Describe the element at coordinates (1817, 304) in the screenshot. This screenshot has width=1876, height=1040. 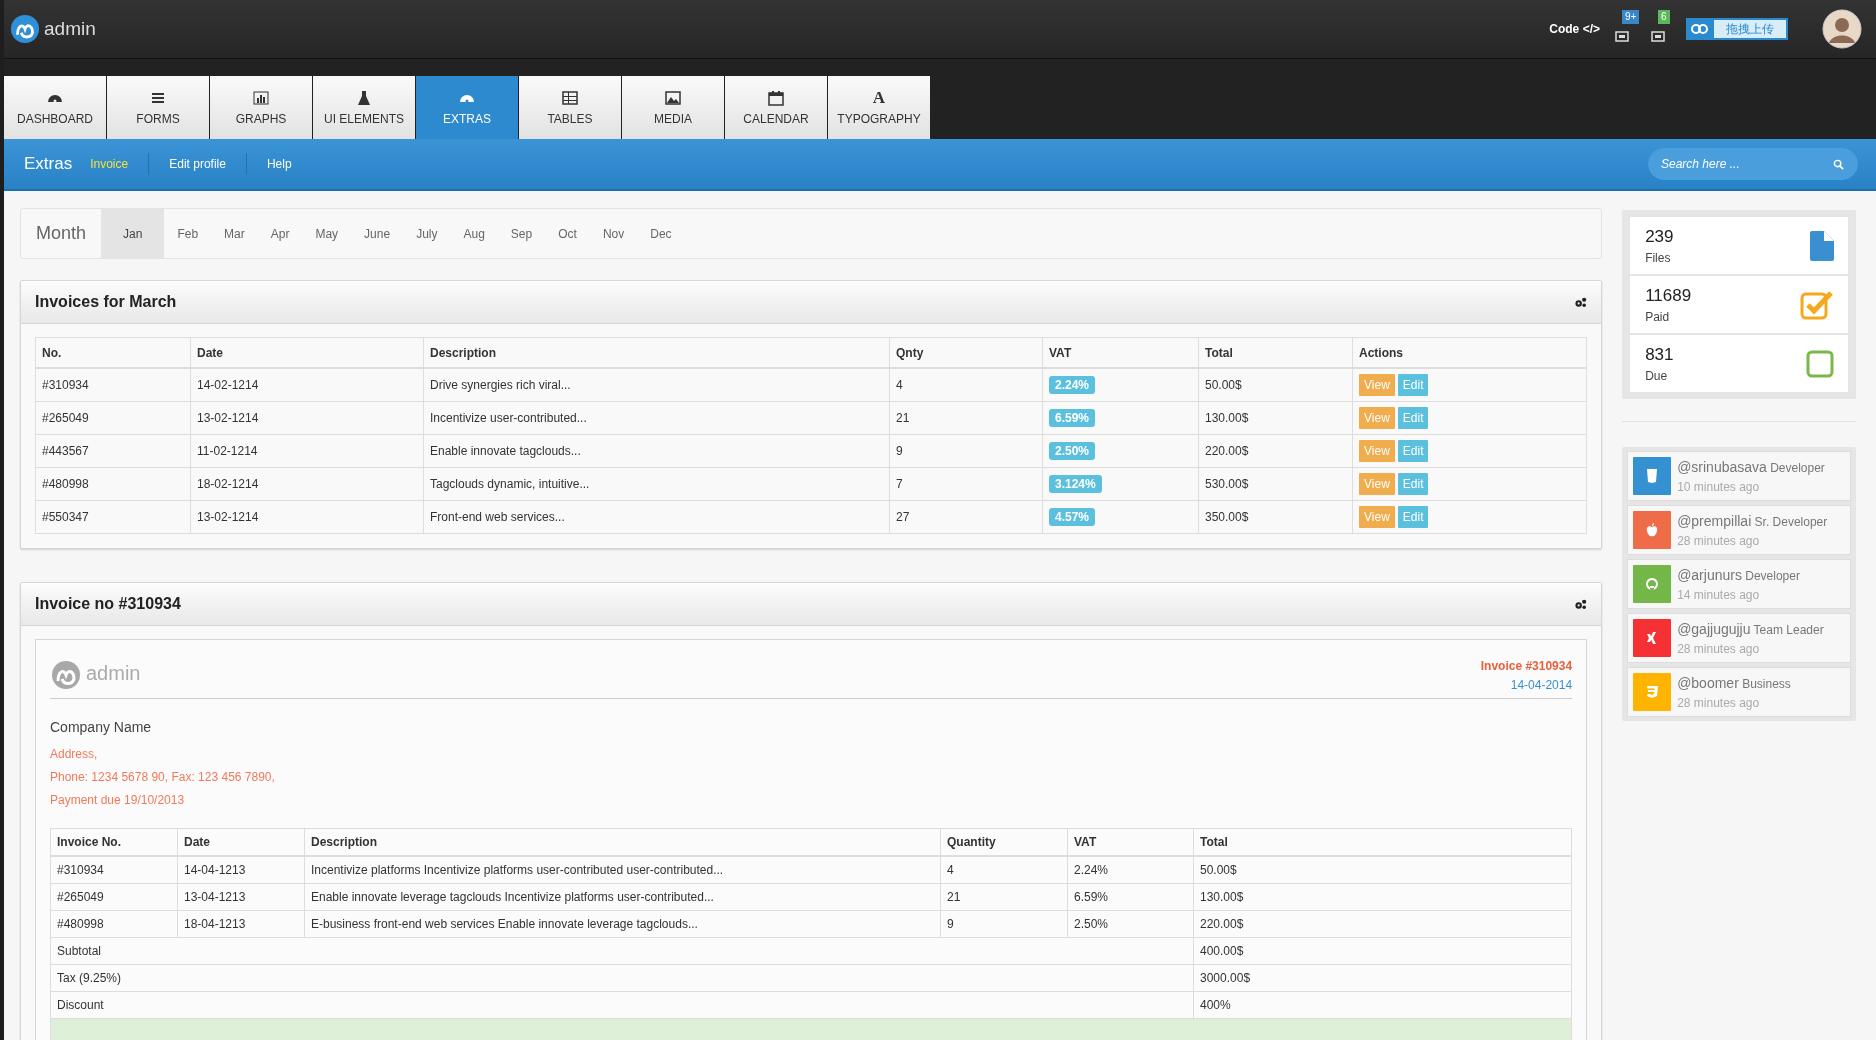
I see `checked-checkbox-icon` at that location.